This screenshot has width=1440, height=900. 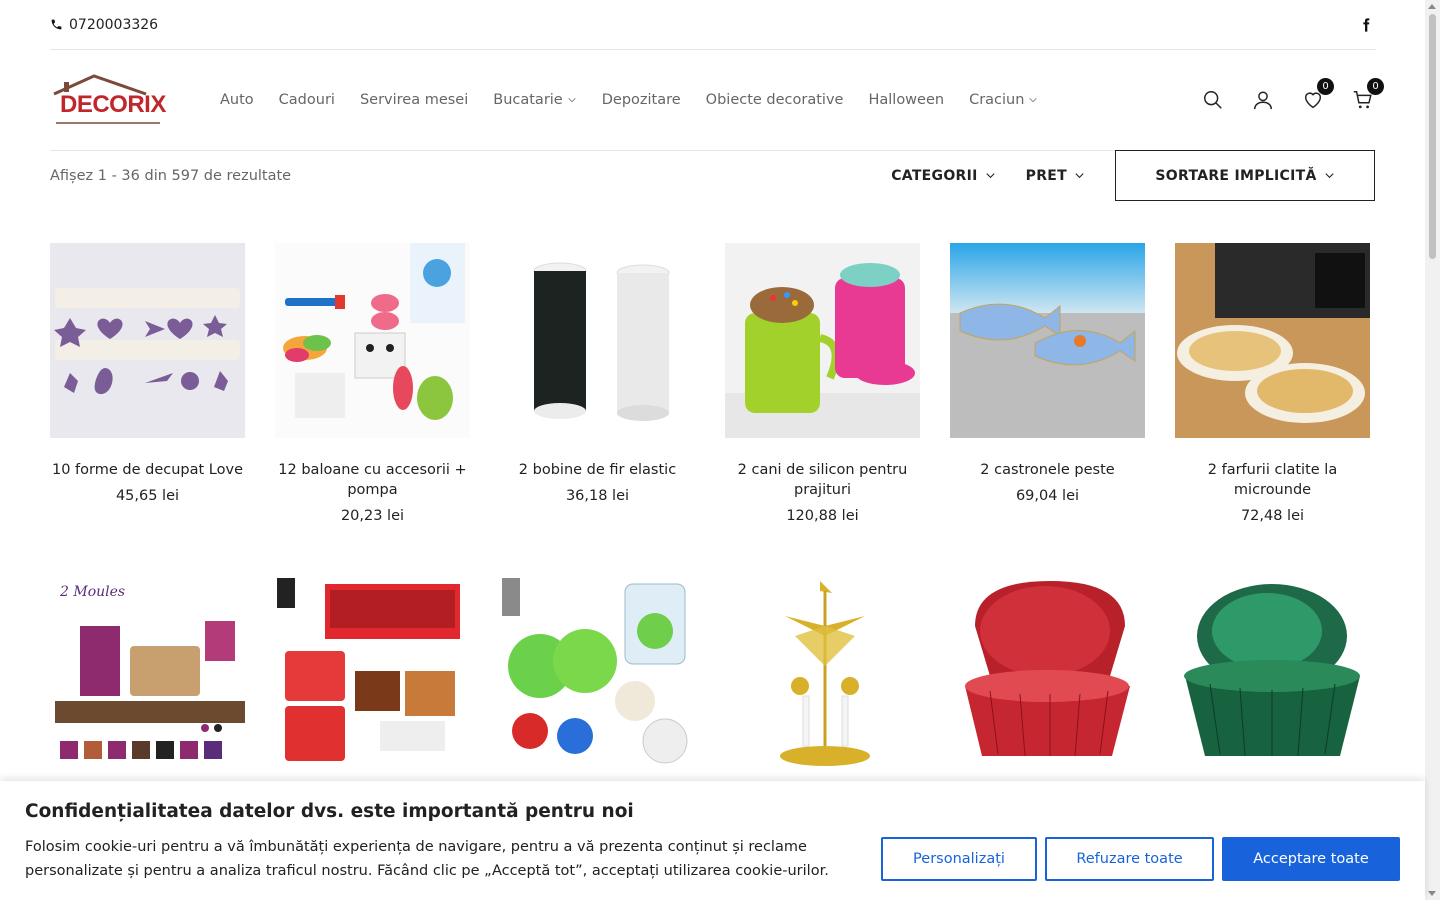 I want to click on nav-item-label: Craciun, so click(x=997, y=100).